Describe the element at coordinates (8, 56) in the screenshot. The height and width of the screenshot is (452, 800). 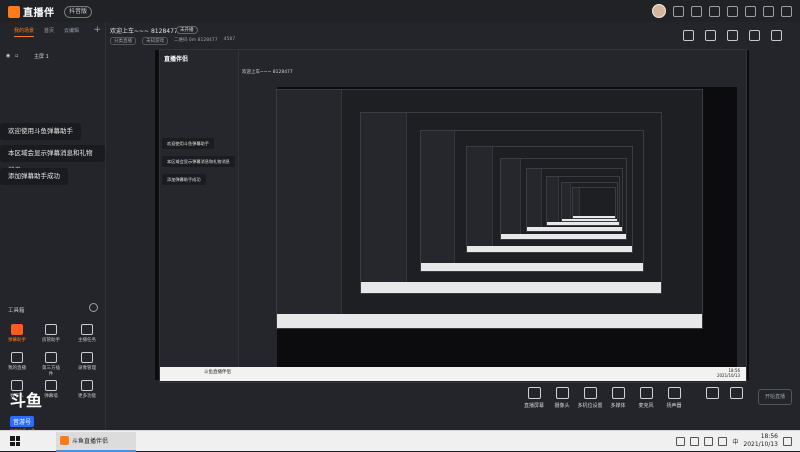
I see `eye-icon: ◉` at that location.